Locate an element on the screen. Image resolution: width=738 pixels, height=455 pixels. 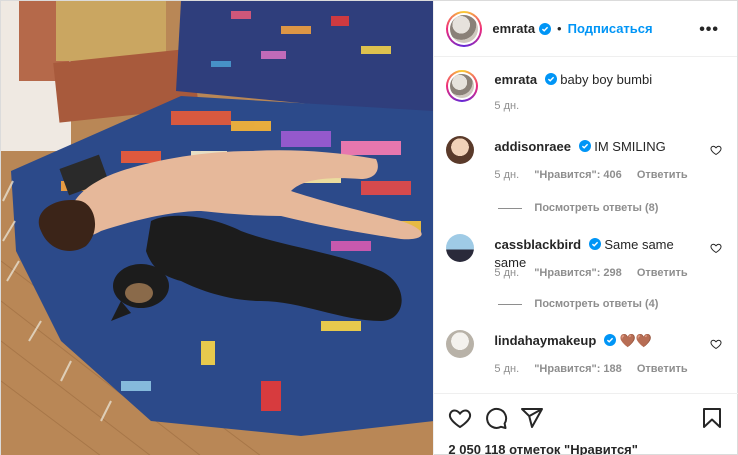
follow-button: Подписаться is located at coordinates (610, 28).